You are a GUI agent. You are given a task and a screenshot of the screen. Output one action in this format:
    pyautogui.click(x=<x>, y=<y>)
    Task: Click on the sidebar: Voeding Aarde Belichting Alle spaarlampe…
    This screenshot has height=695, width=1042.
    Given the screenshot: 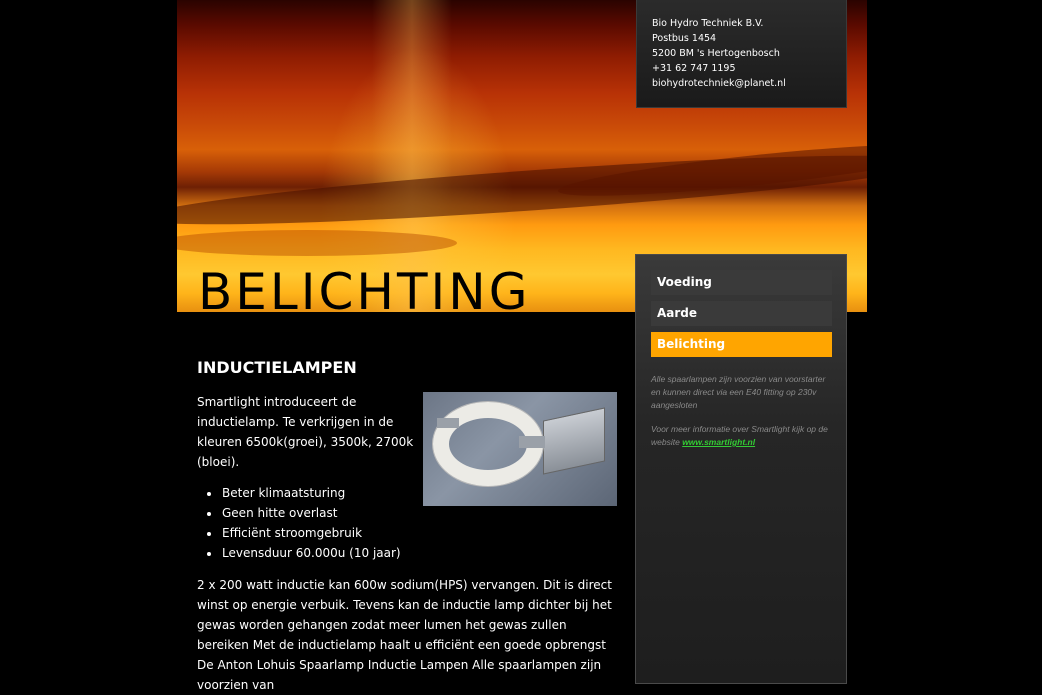 What is the action you would take?
    pyautogui.click(x=741, y=469)
    